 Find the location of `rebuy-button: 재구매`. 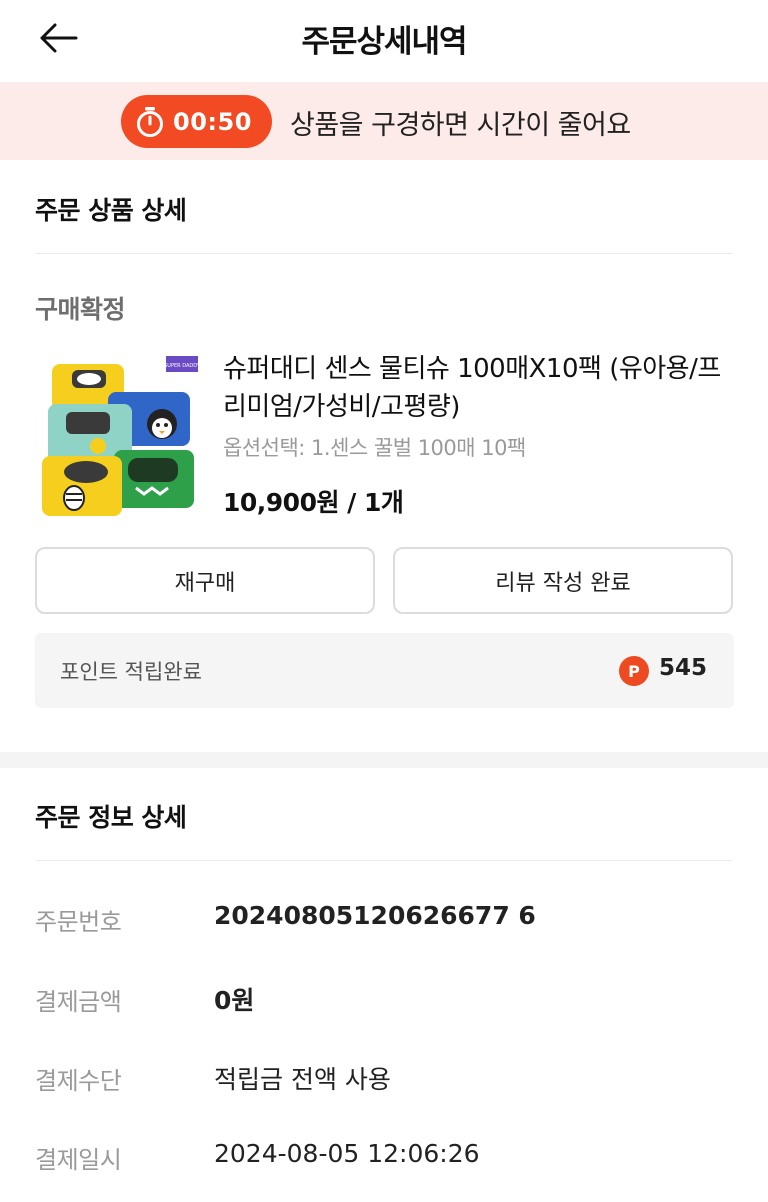

rebuy-button: 재구매 is located at coordinates (205, 580).